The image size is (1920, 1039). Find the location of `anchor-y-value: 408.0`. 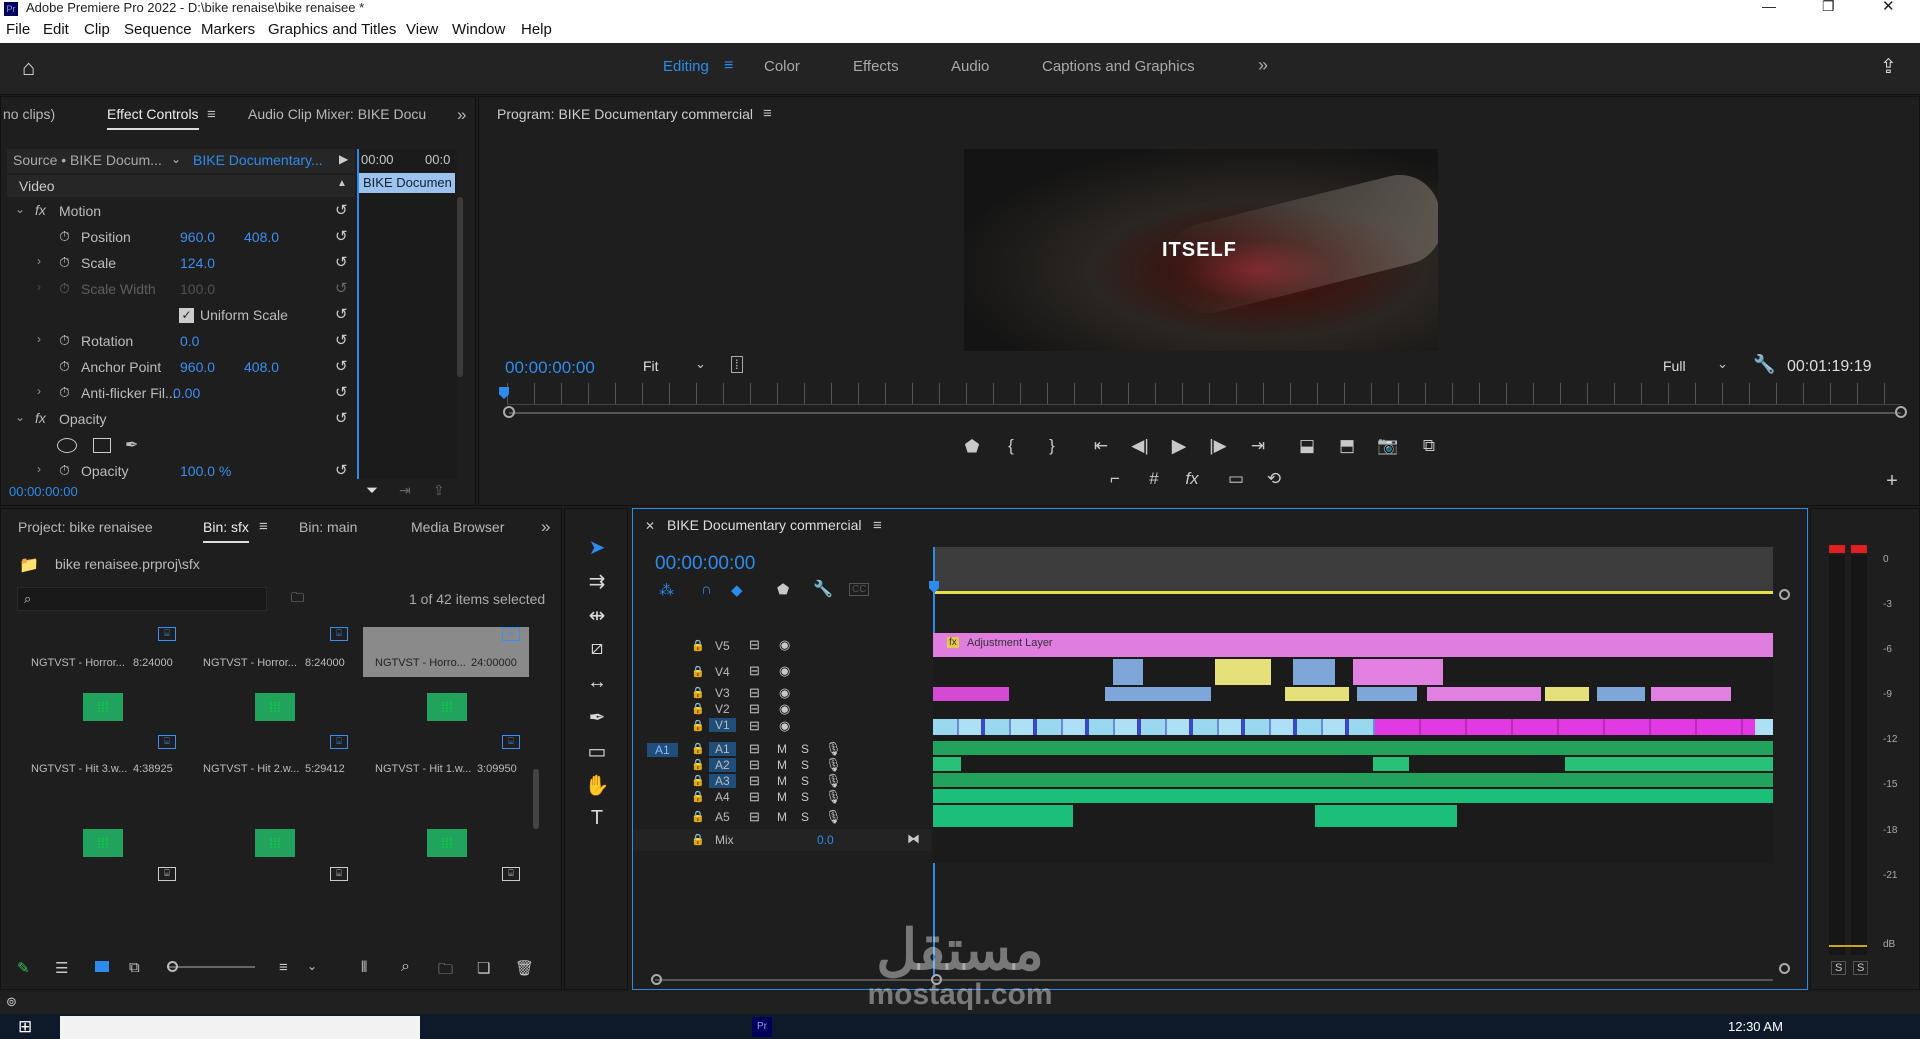

anchor-y-value: 408.0 is located at coordinates (261, 367).